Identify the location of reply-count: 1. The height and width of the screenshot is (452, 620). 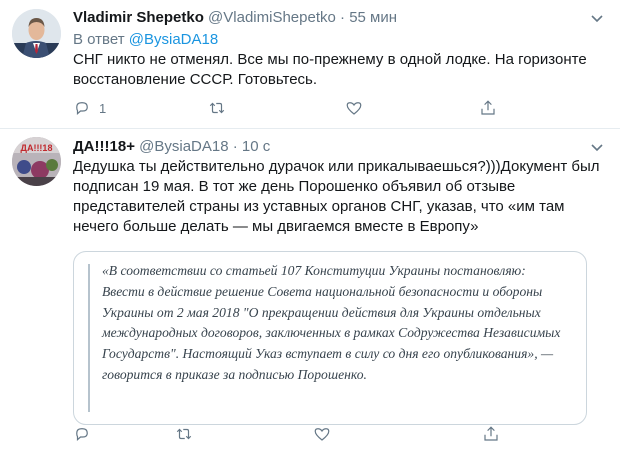
(103, 108).